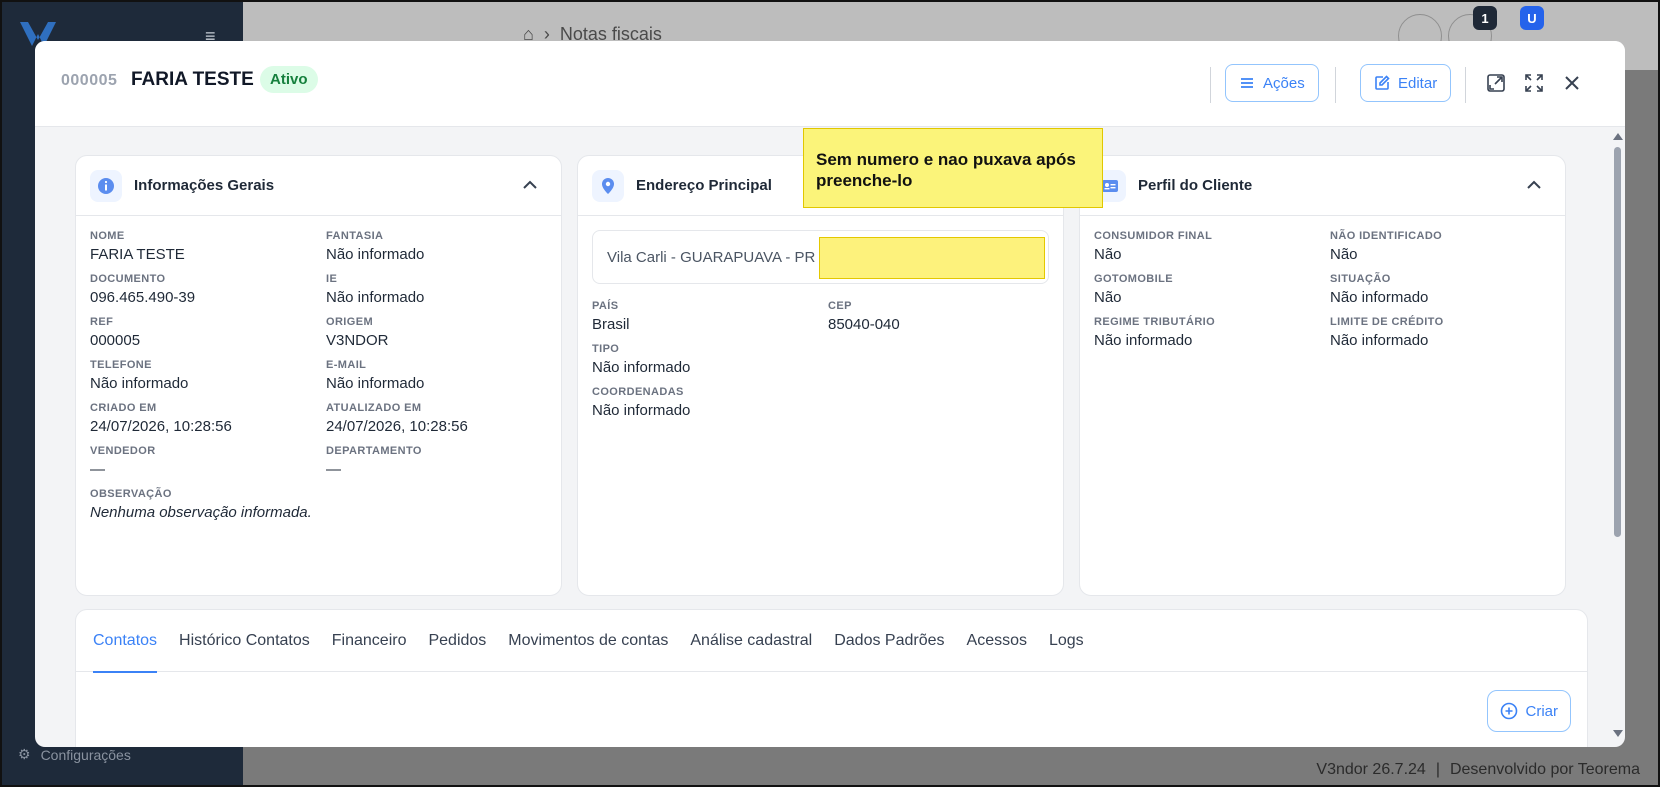  Describe the element at coordinates (1544, 769) in the screenshot. I see `footer-developer: Desenvolvido por Teorema` at that location.